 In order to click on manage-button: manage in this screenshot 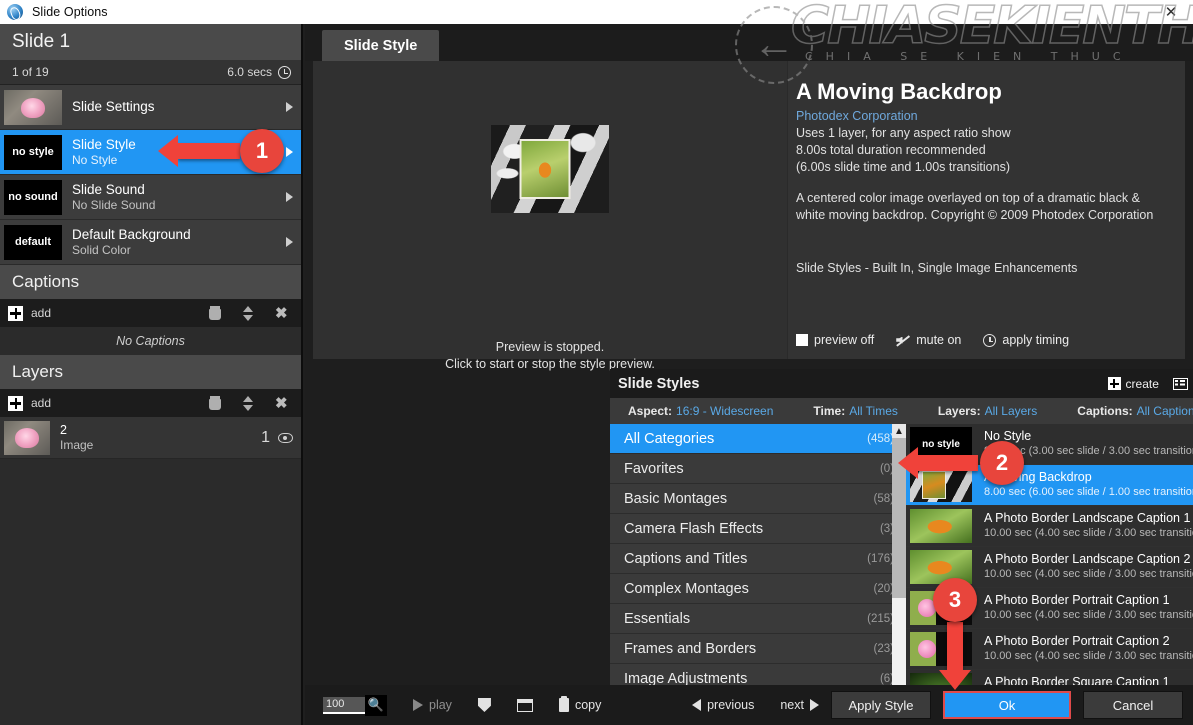, I will do `click(1182, 384)`.